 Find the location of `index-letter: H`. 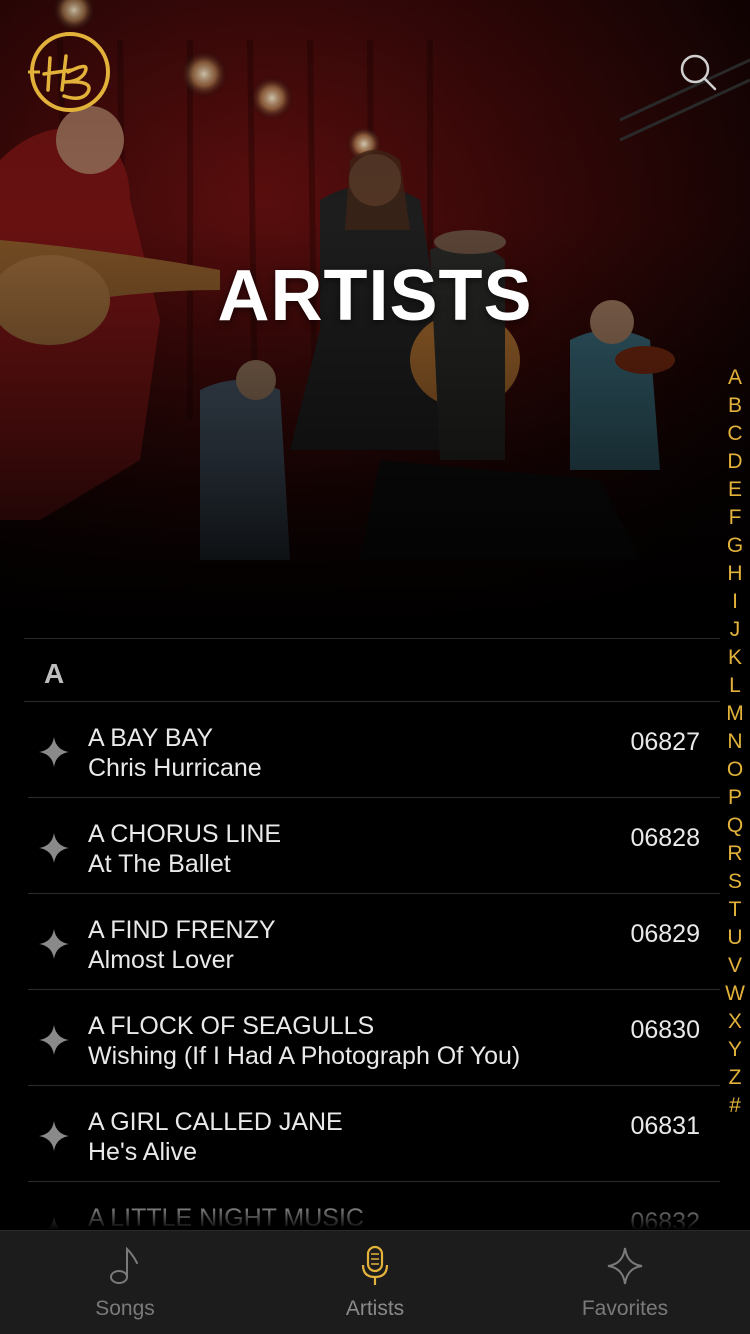

index-letter: H is located at coordinates (735, 574).